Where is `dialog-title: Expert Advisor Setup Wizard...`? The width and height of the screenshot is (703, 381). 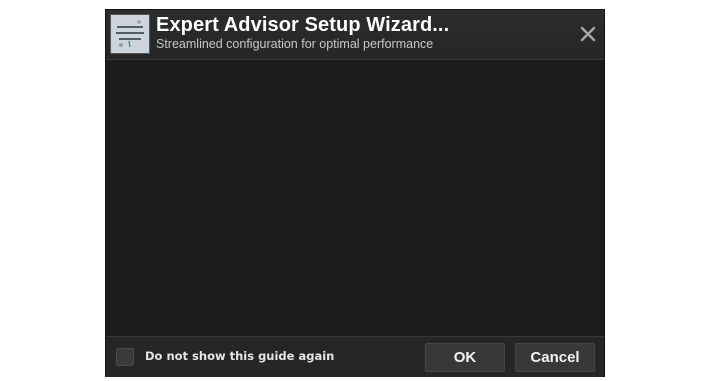 dialog-title: Expert Advisor Setup Wizard... is located at coordinates (303, 25).